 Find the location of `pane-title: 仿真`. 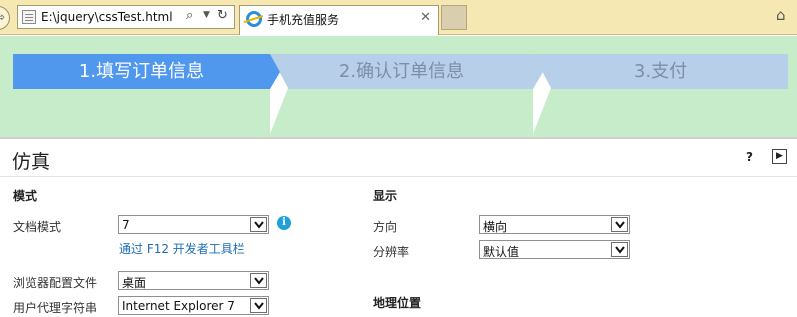

pane-title: 仿真 is located at coordinates (31, 162).